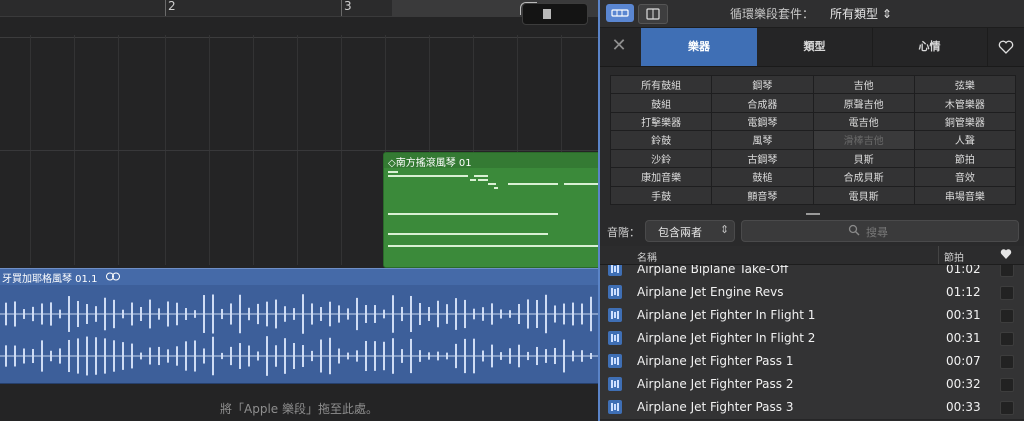  Describe the element at coordinates (762, 85) in the screenshot. I see `keyword-button: 鋼琴` at that location.